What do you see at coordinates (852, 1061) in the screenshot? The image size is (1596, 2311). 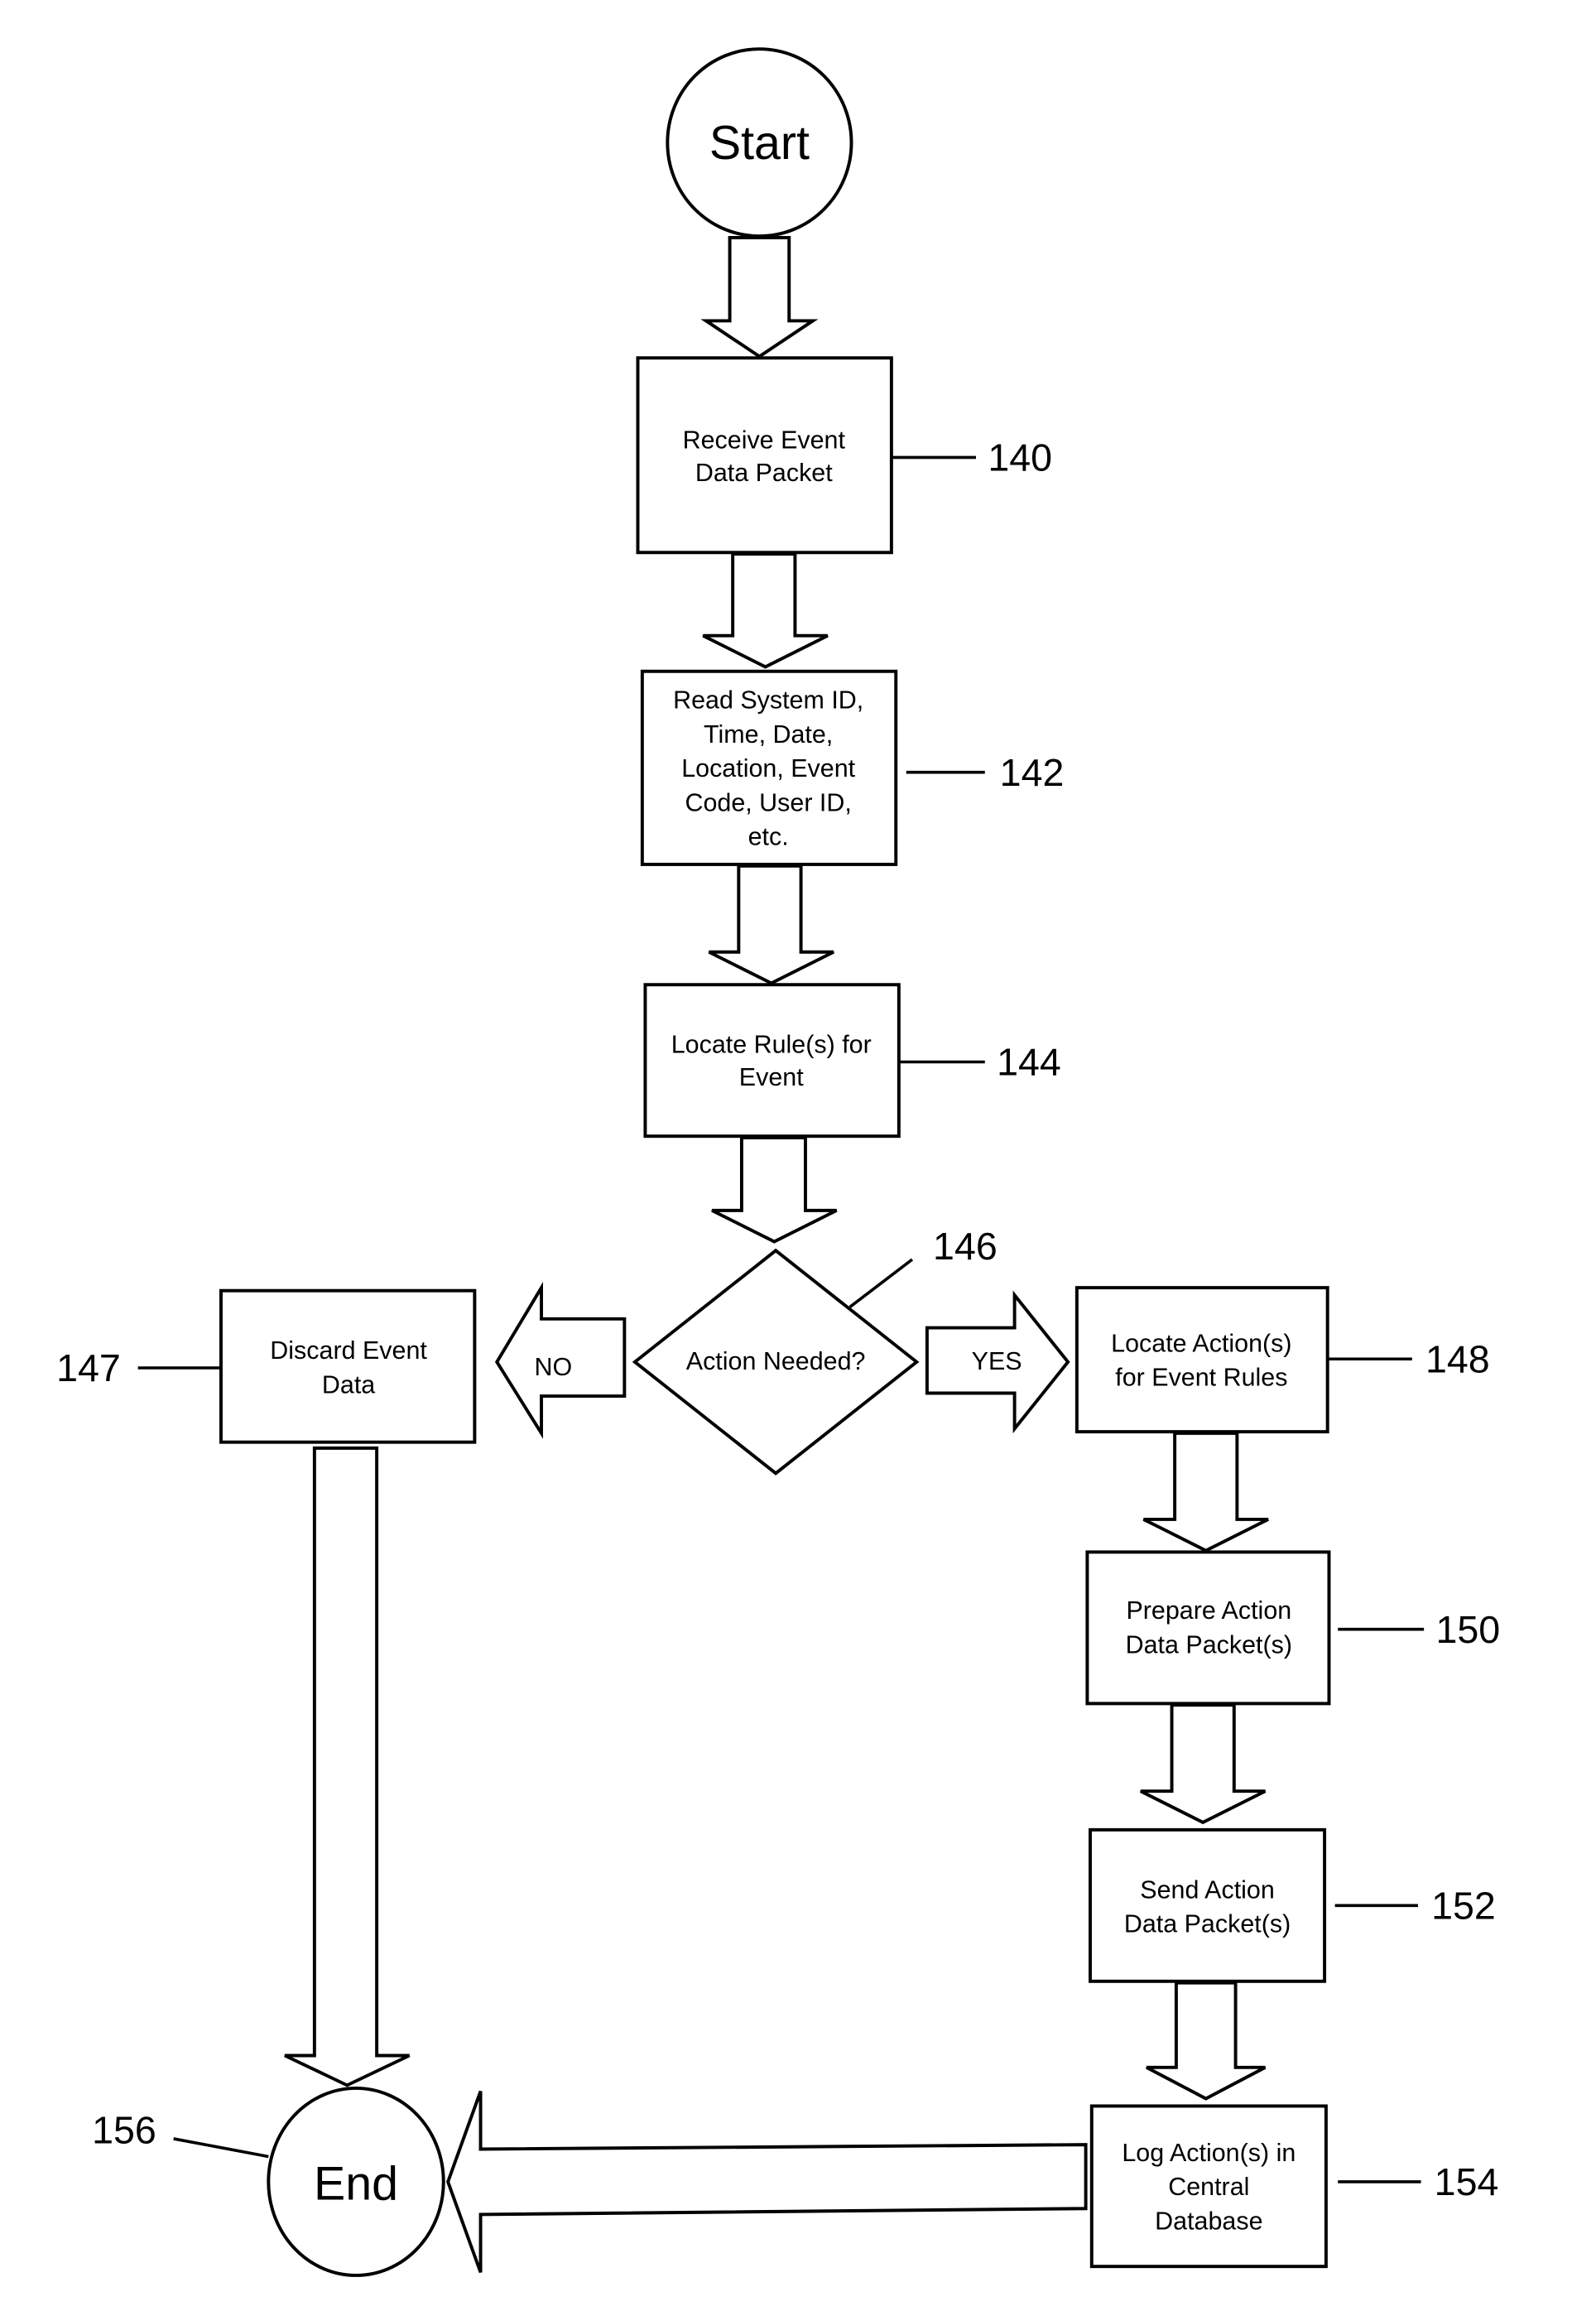 I see `step-box-144: Locate Rule(s) for Event 144` at bounding box center [852, 1061].